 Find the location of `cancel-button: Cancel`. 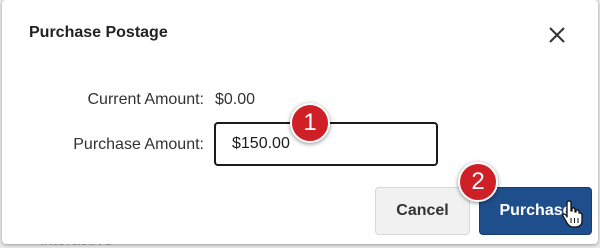

cancel-button: Cancel is located at coordinates (422, 211).